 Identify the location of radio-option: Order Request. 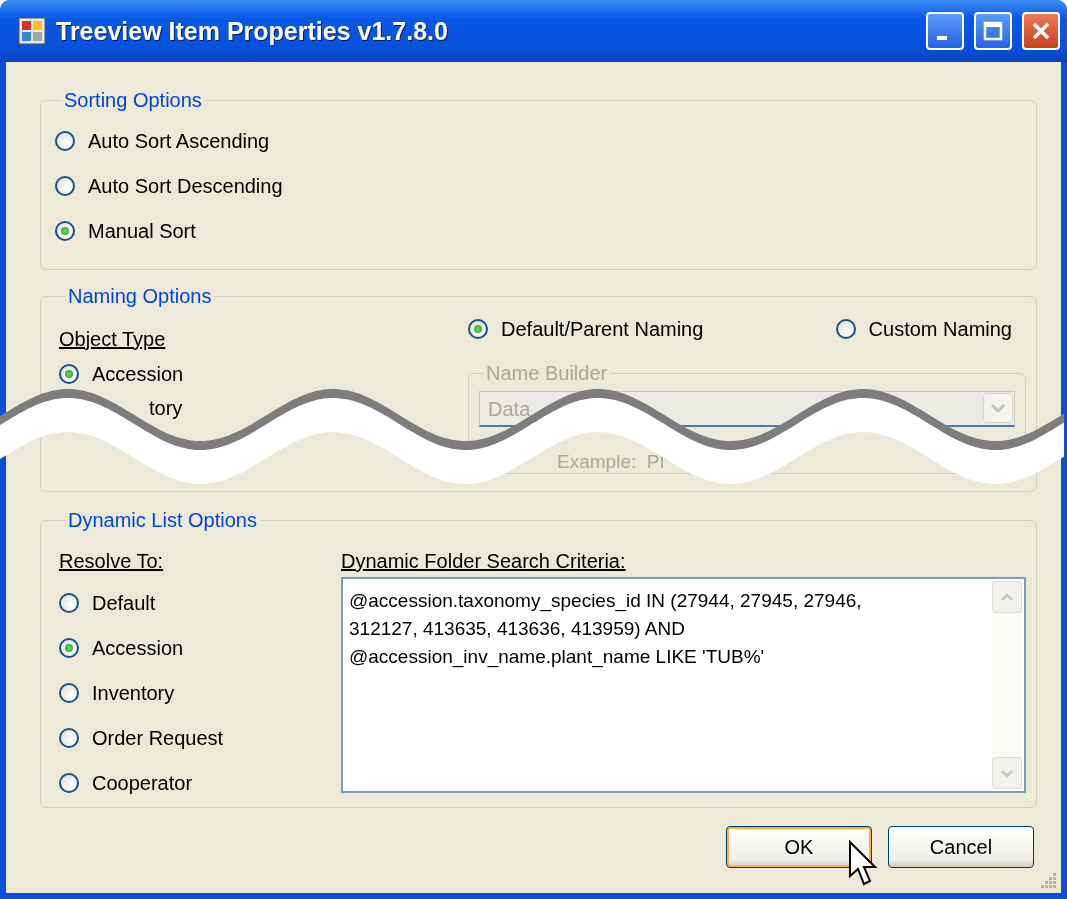
(141, 738).